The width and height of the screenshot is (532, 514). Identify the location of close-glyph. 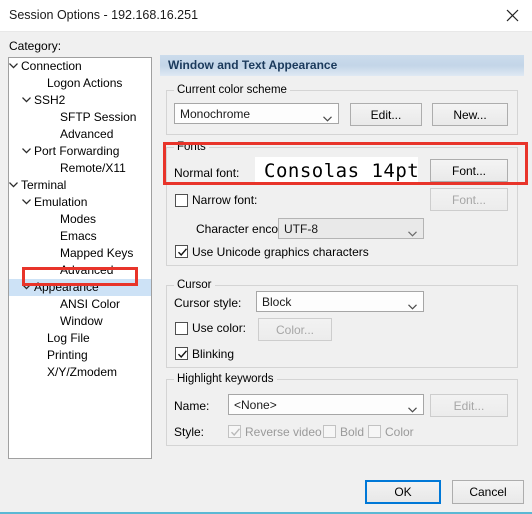
(512, 15).